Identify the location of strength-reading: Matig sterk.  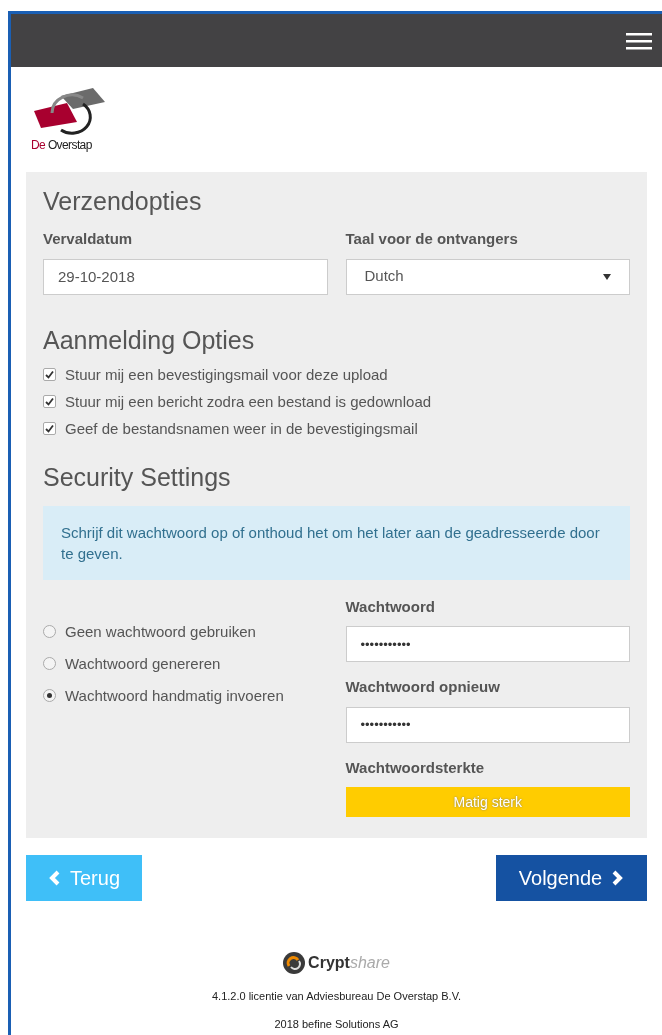
(487, 802).